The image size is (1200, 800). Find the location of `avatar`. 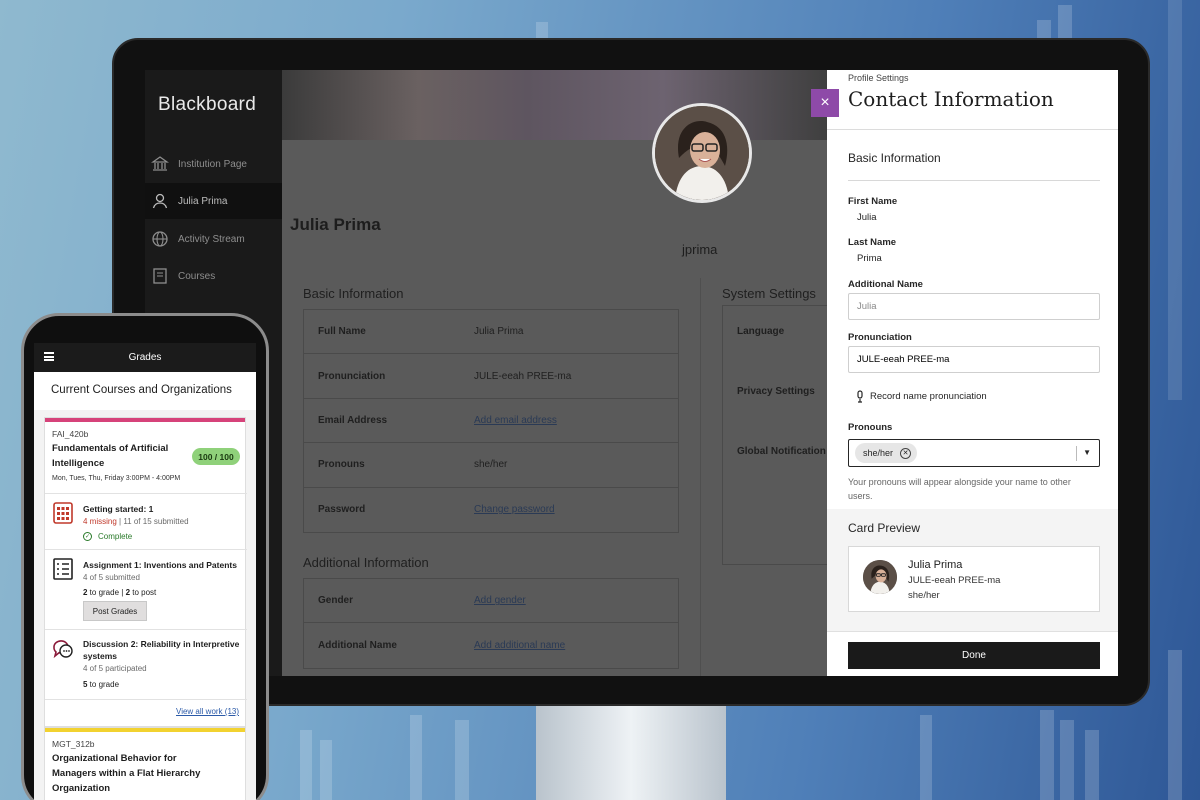

avatar is located at coordinates (880, 577).